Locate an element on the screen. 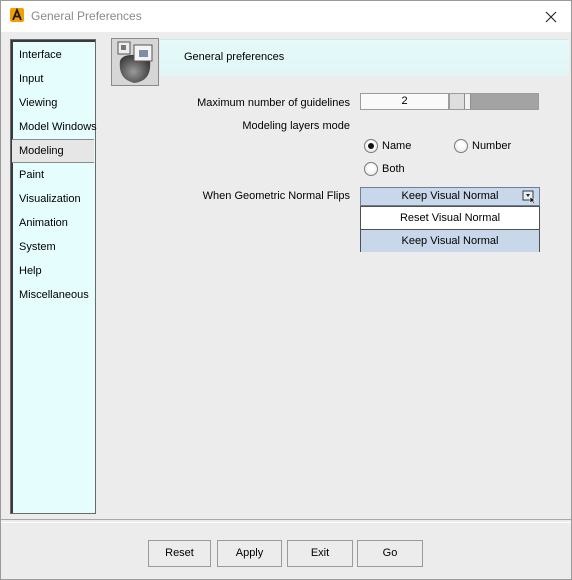 This screenshot has height=580, width=572. close-icon is located at coordinates (551, 16).